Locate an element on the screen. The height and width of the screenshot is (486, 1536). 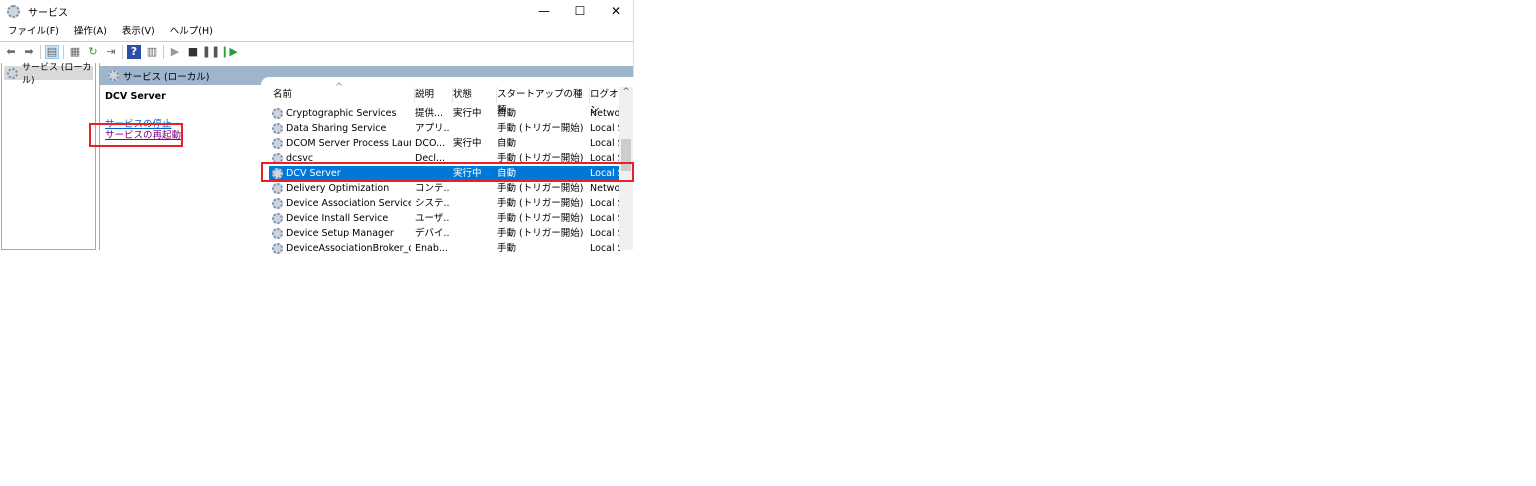
sort-ascending-icon: ^ is located at coordinates (339, 87).